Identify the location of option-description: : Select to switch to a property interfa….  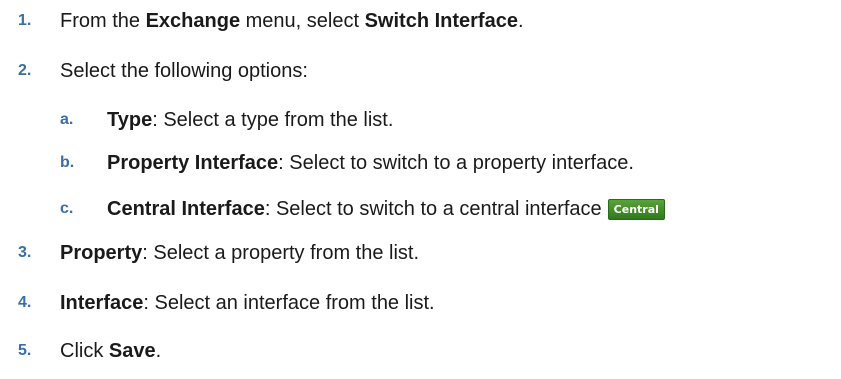
(456, 163).